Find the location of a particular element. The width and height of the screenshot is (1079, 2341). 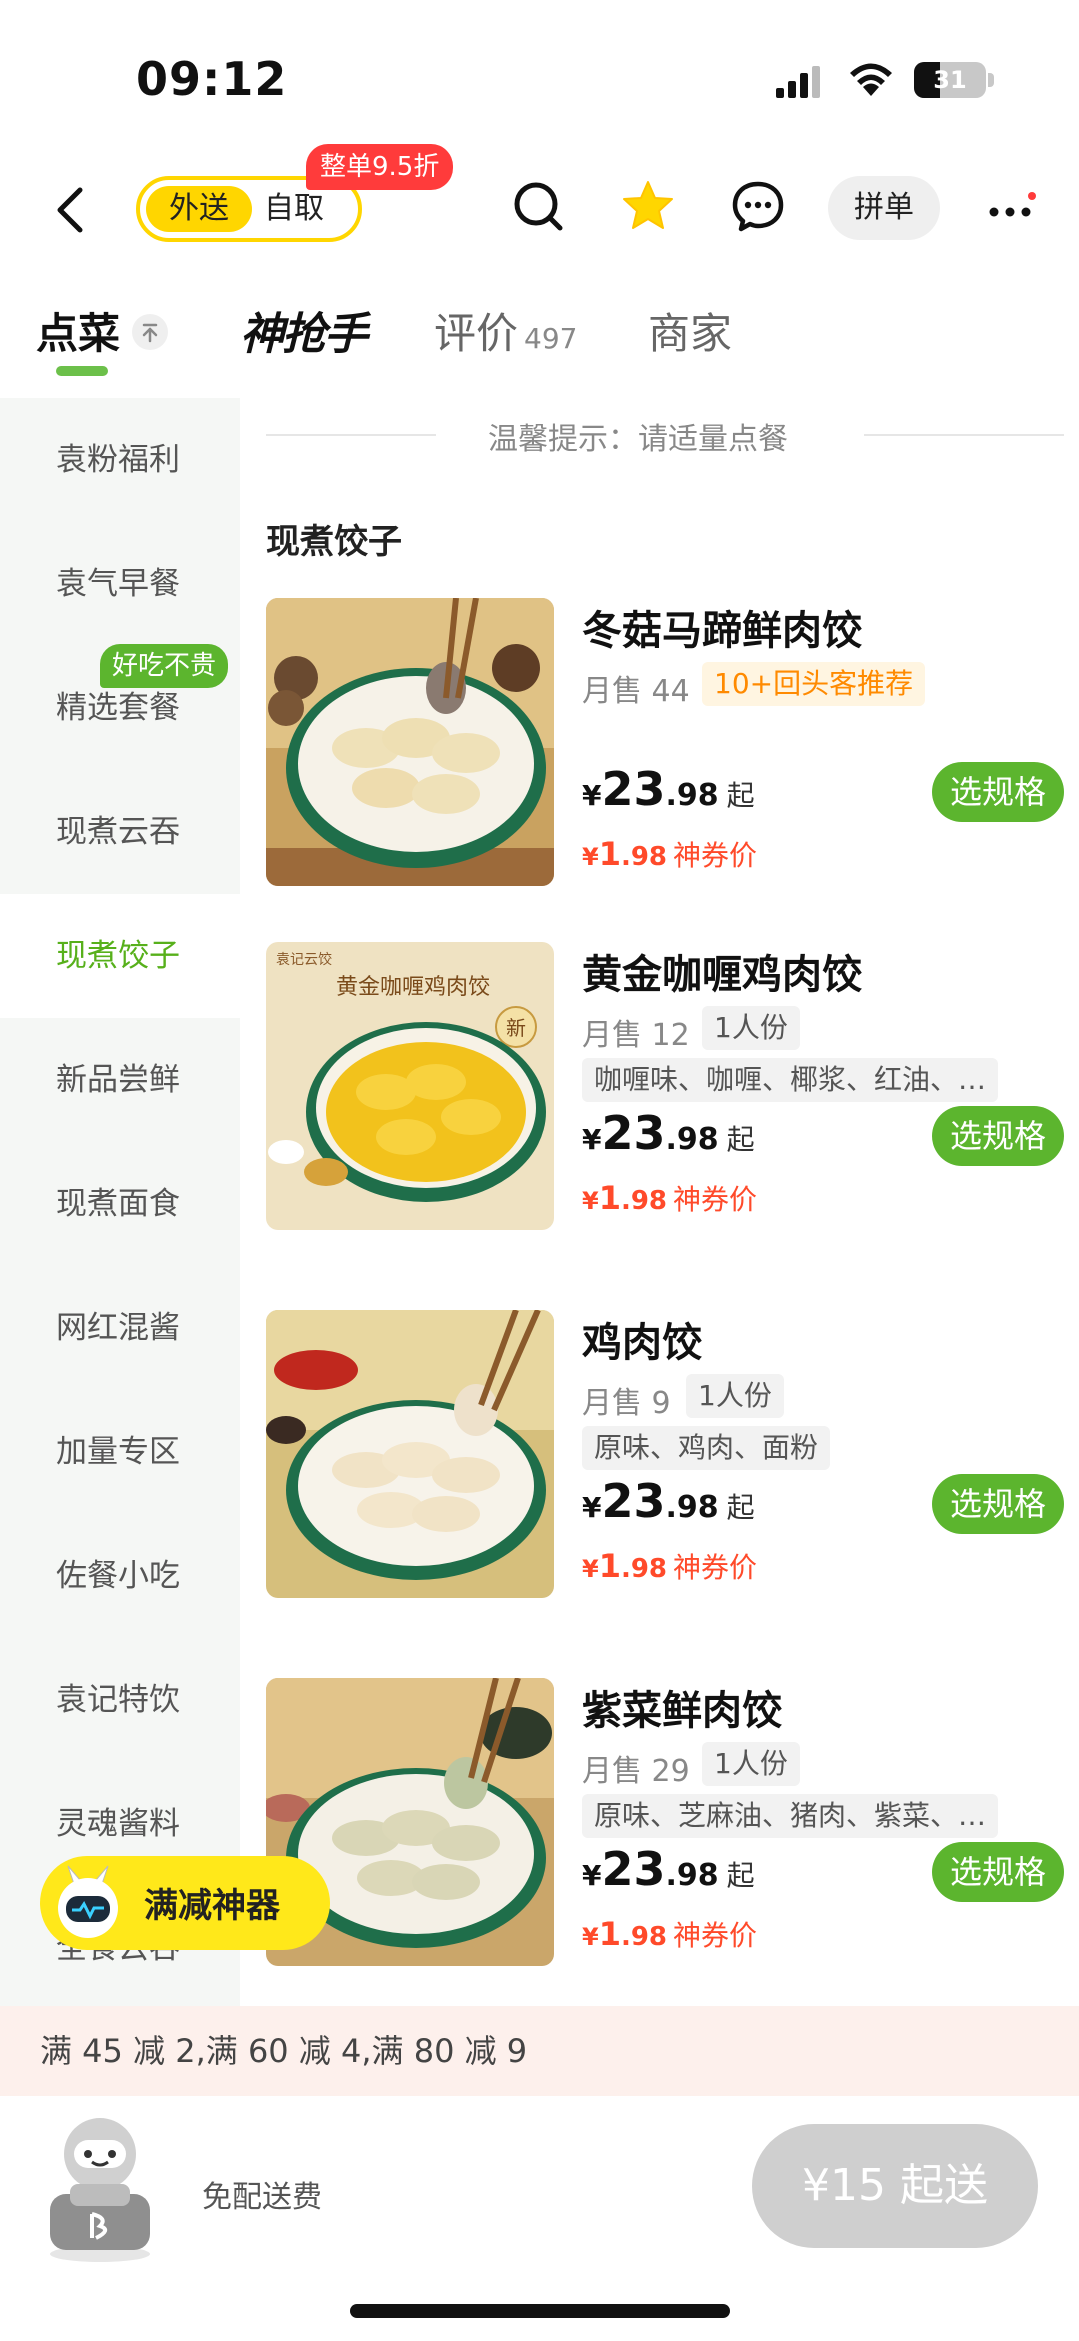

sidebar-item: 加量专区 is located at coordinates (120, 1452).